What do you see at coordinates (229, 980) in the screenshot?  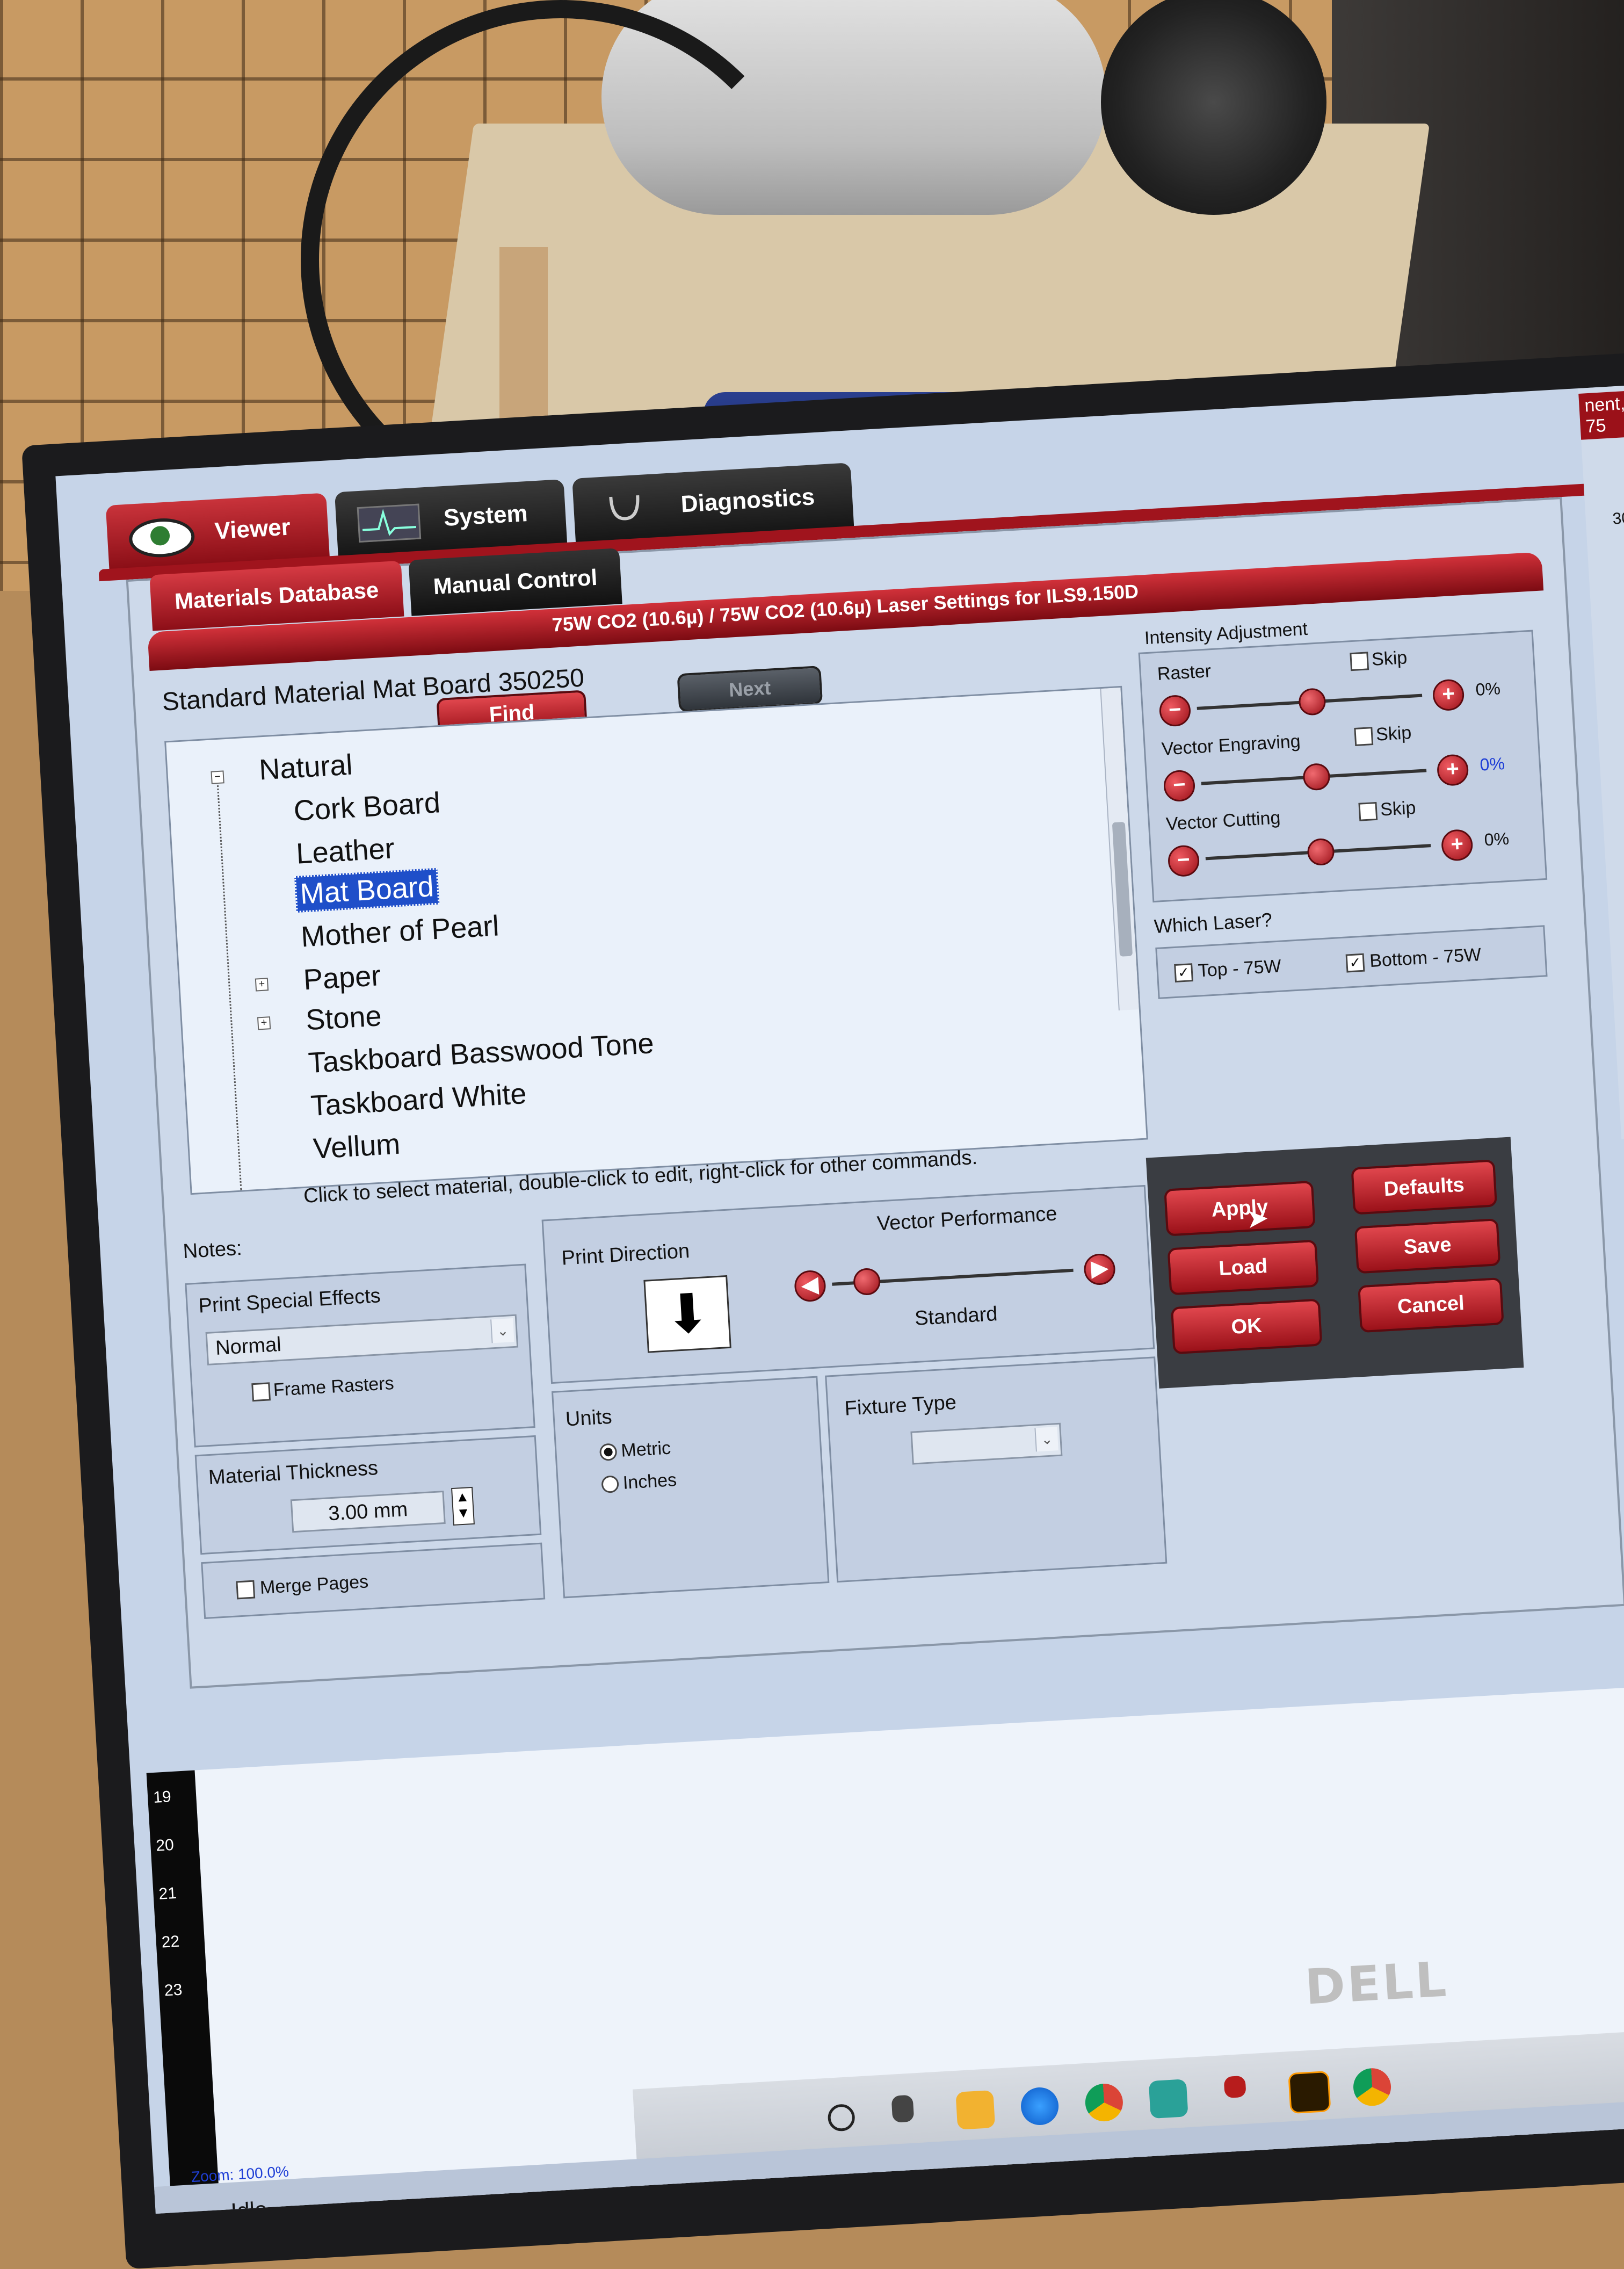 I see `tree-connector` at bounding box center [229, 980].